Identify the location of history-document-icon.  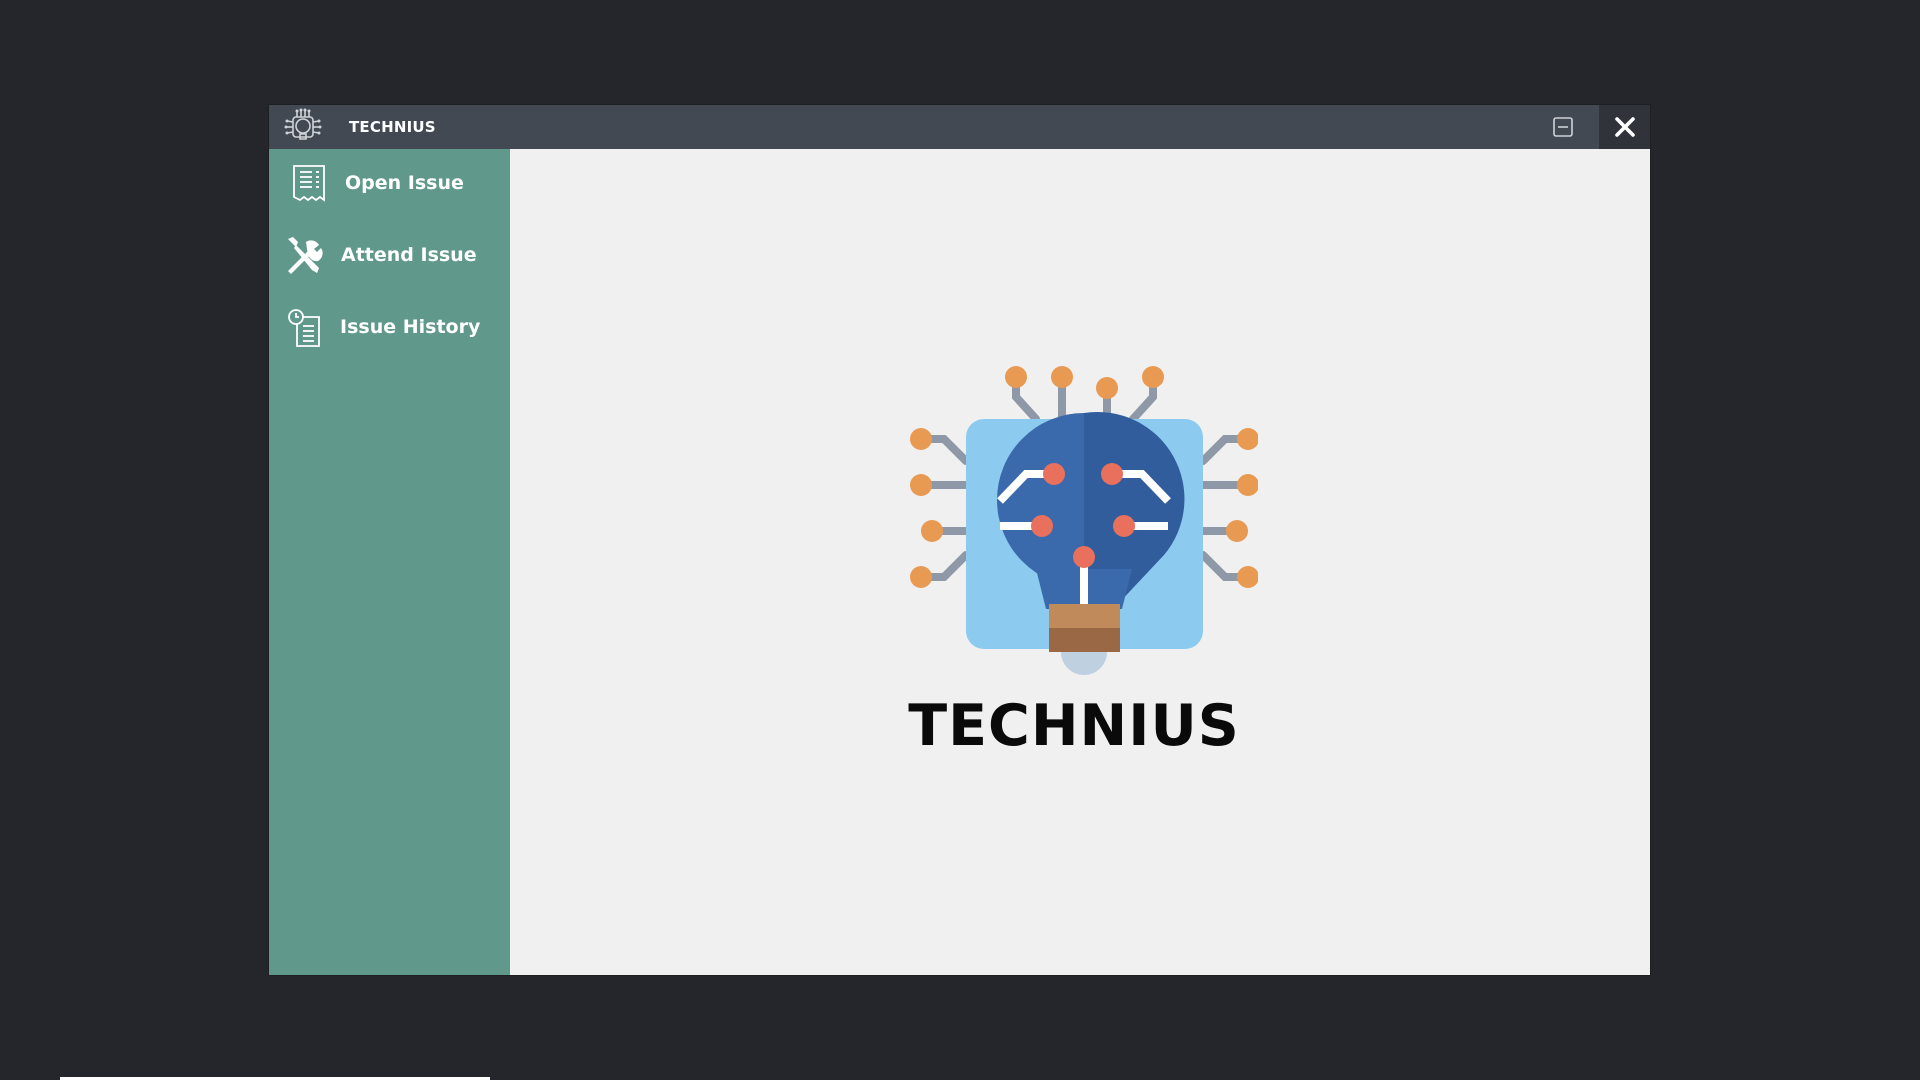
(304, 328).